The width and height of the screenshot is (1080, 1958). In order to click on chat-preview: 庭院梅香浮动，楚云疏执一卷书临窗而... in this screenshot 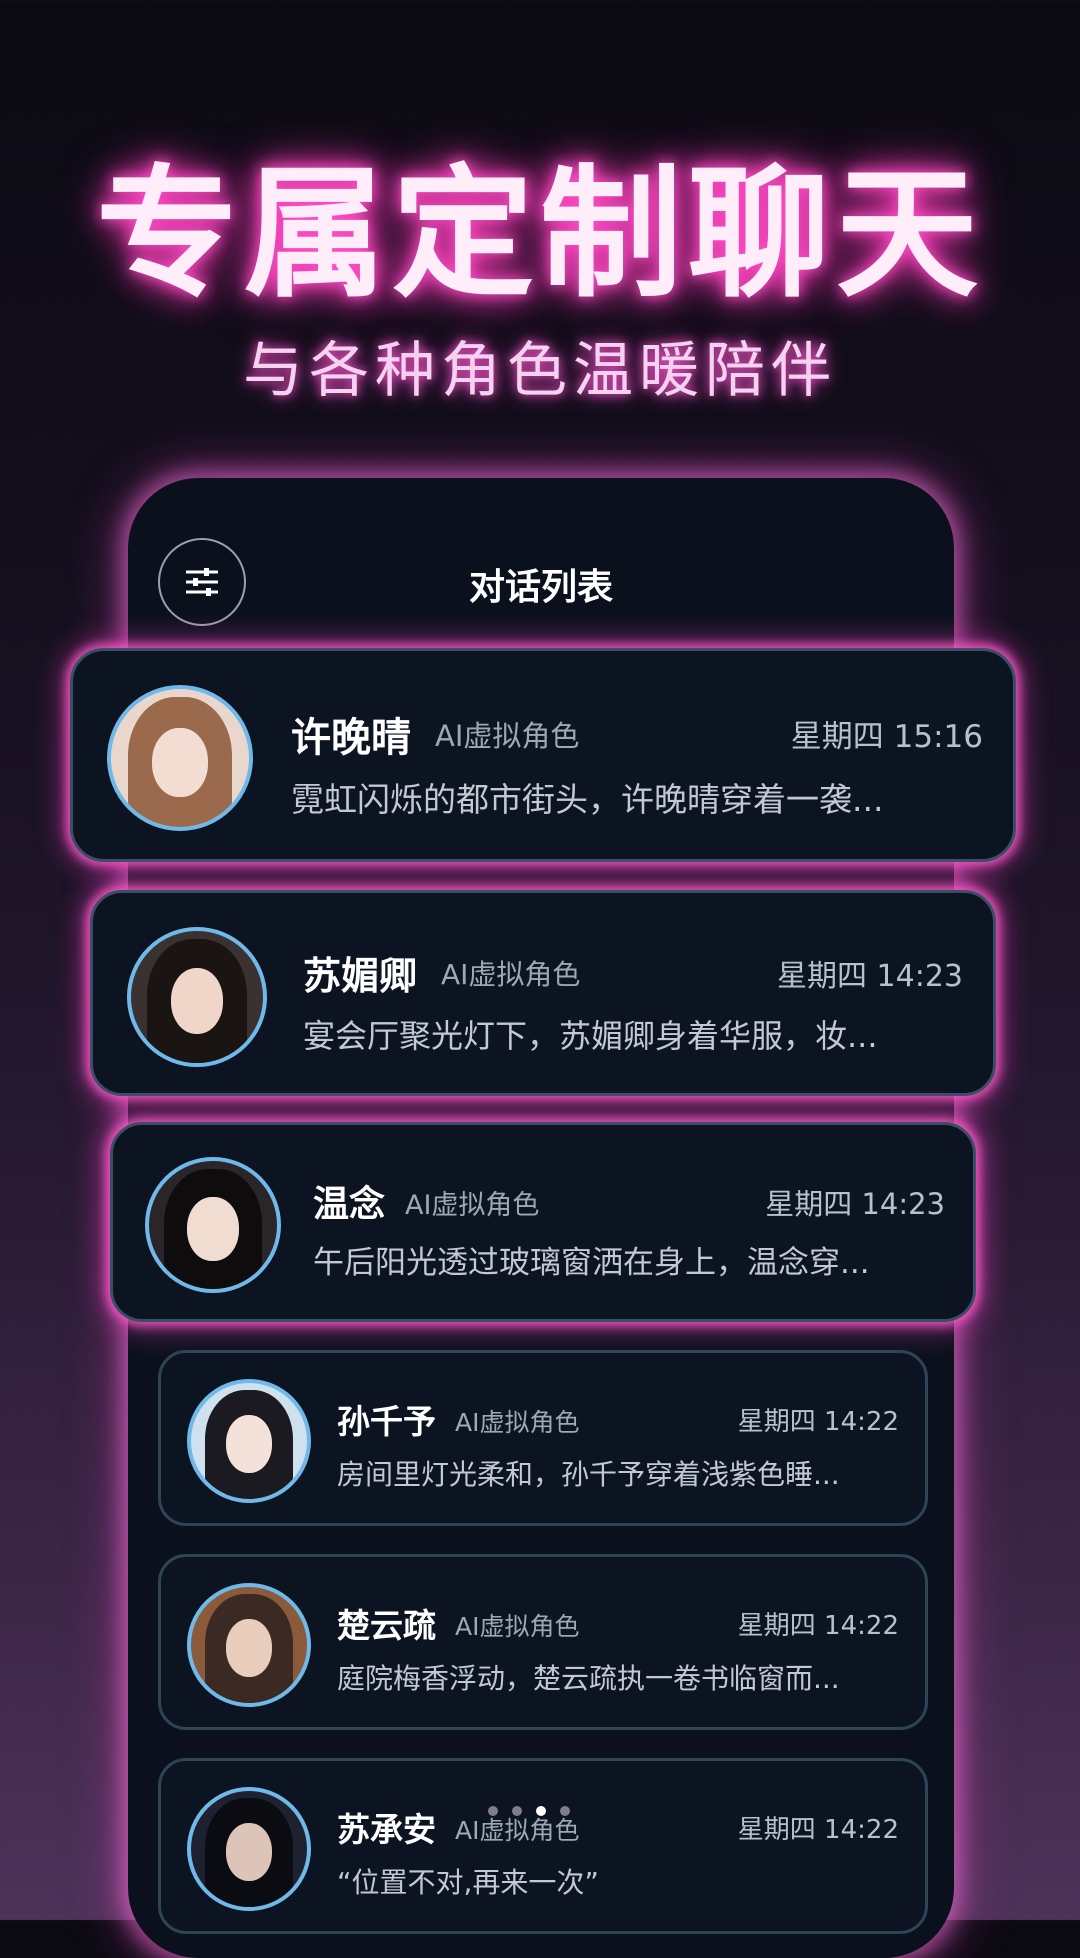, I will do `click(588, 1678)`.